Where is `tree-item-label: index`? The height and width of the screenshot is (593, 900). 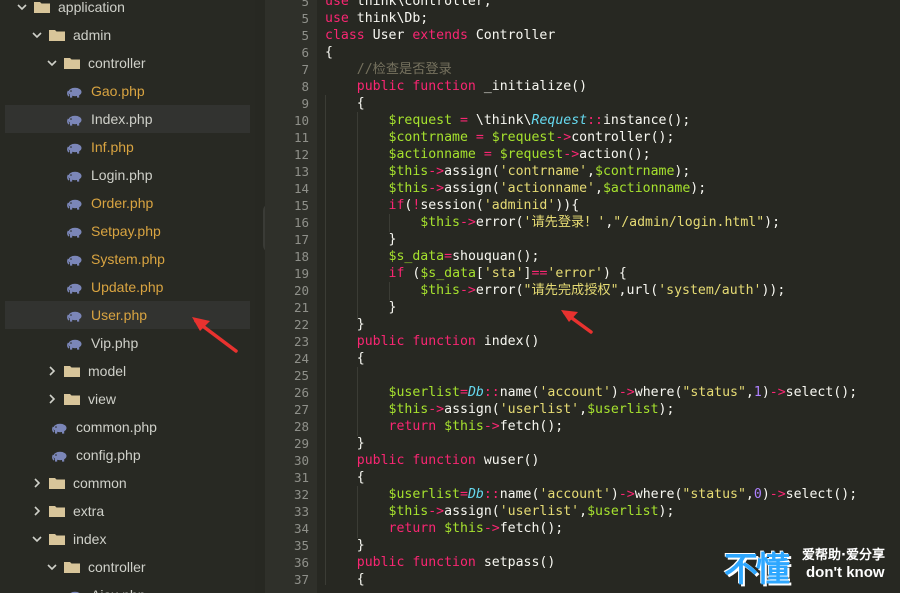 tree-item-label: index is located at coordinates (90, 539).